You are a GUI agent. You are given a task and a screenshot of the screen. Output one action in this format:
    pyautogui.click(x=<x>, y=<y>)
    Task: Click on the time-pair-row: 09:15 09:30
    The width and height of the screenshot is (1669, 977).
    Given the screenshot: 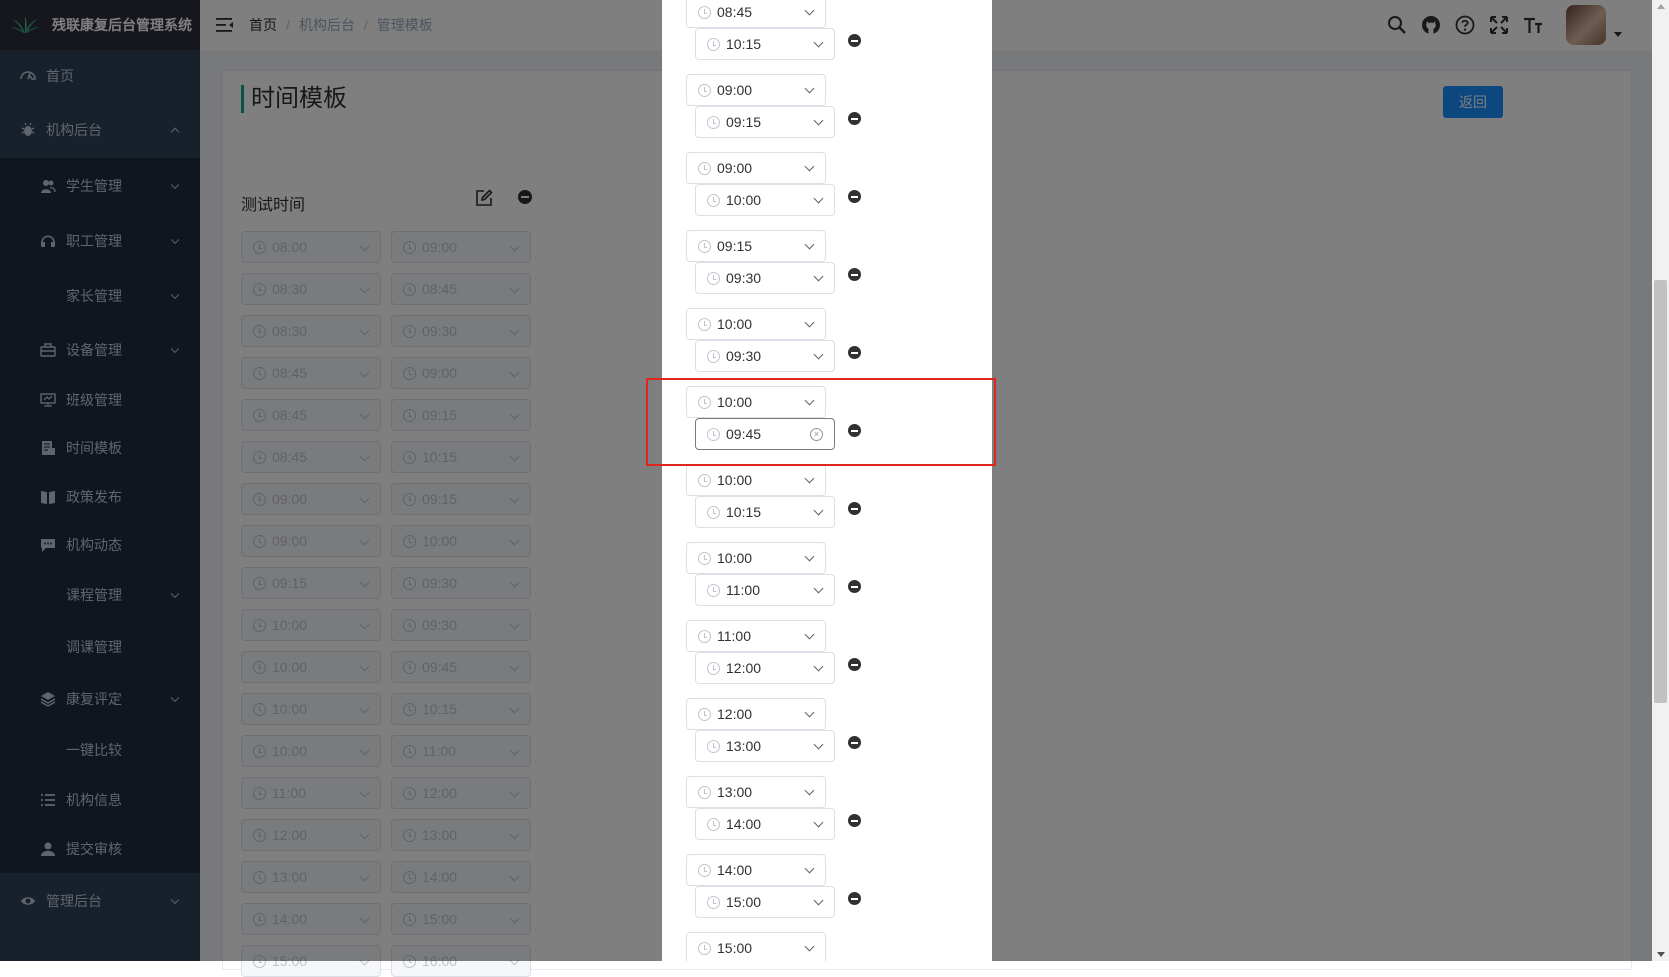 What is the action you would take?
    pyautogui.click(x=827, y=267)
    